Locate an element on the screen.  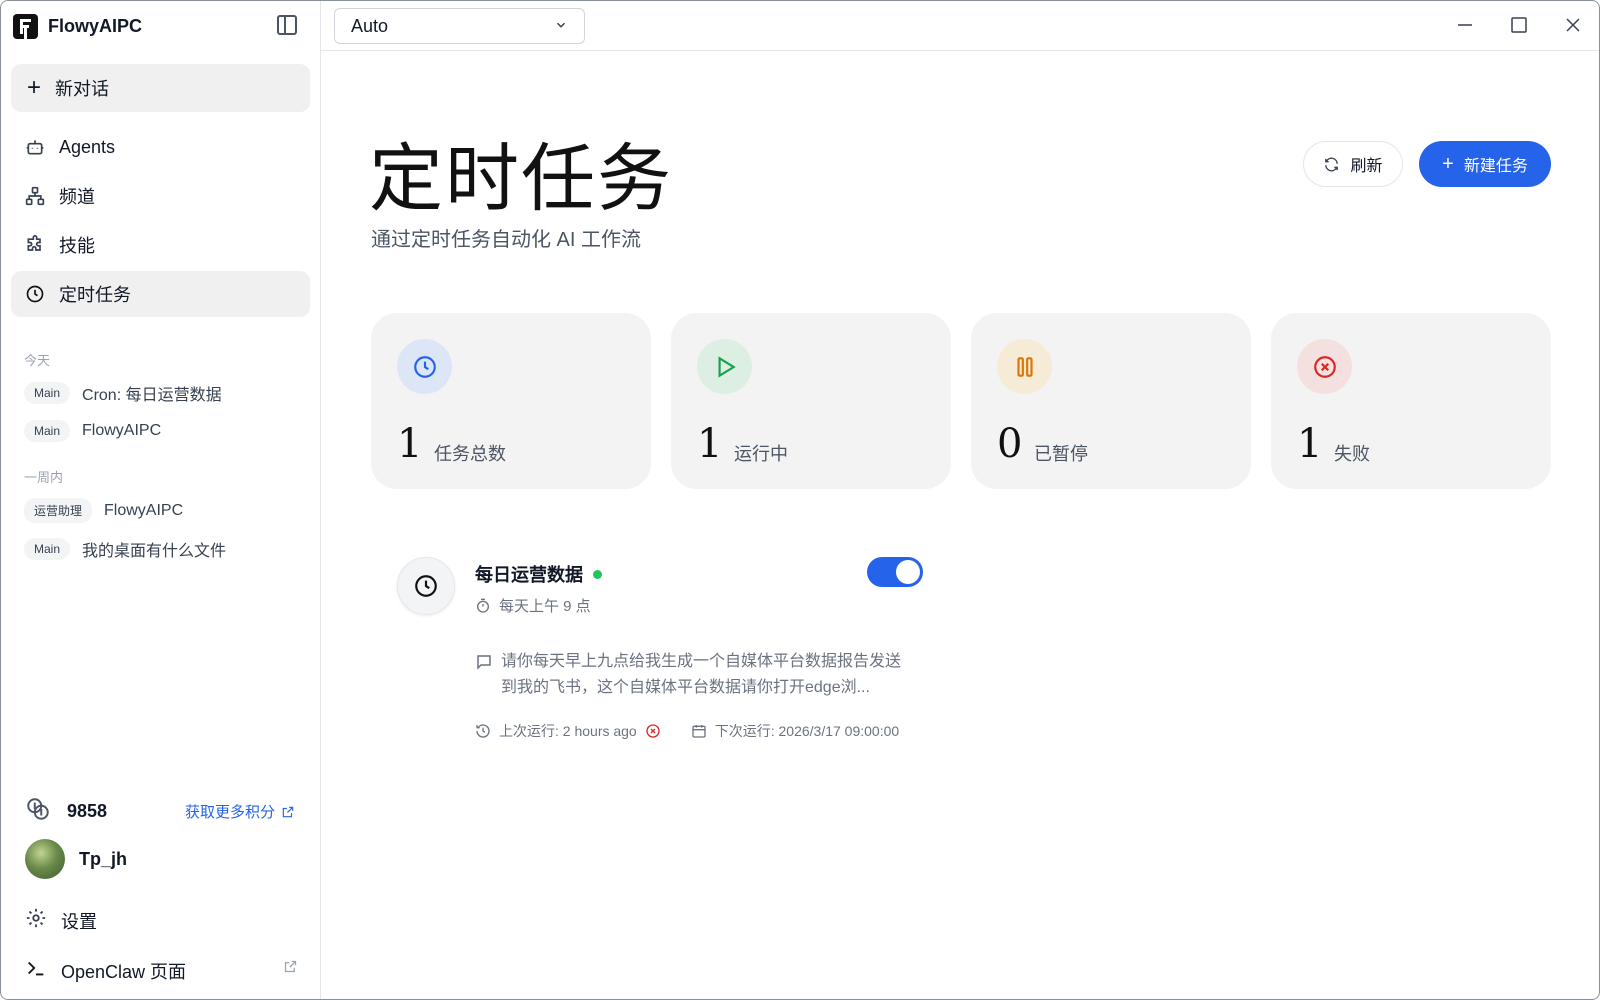
task-title-row: 每日运营数据 is located at coordinates (538, 574).